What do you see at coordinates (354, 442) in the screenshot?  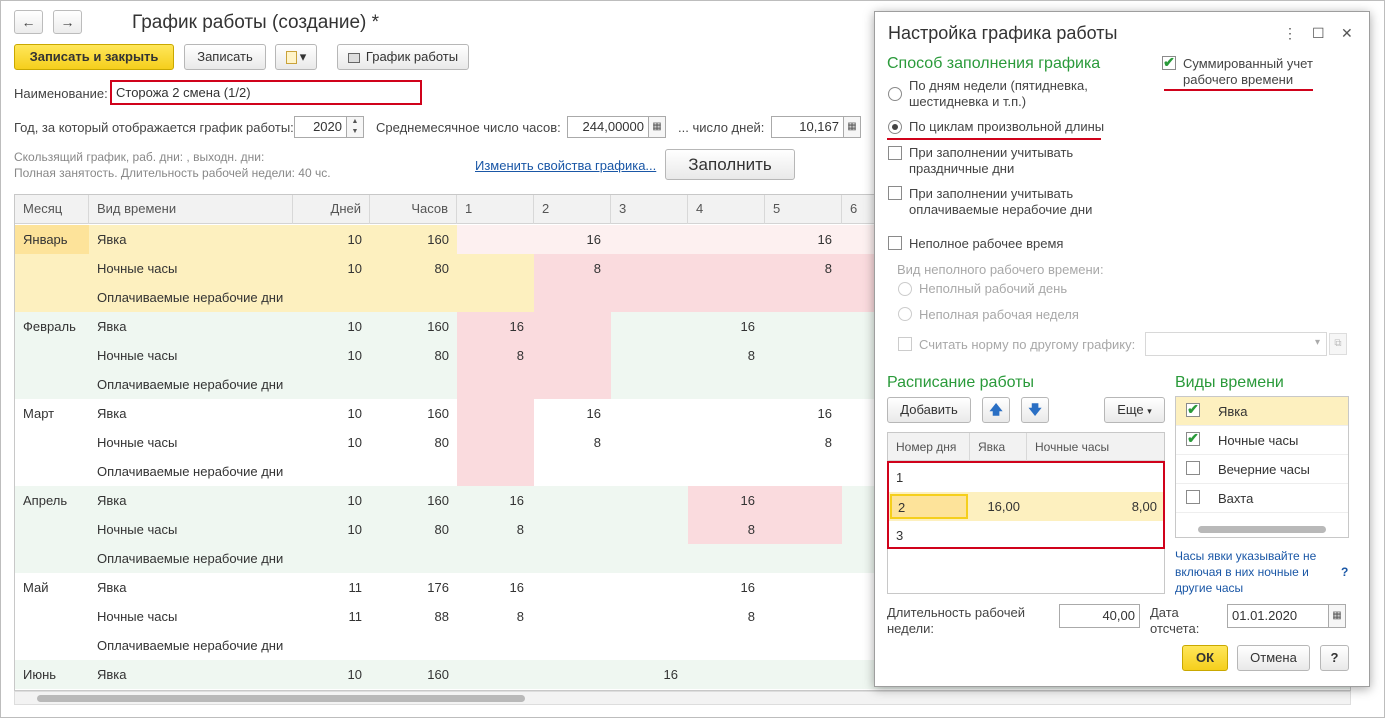 I see `days-cell: 10` at bounding box center [354, 442].